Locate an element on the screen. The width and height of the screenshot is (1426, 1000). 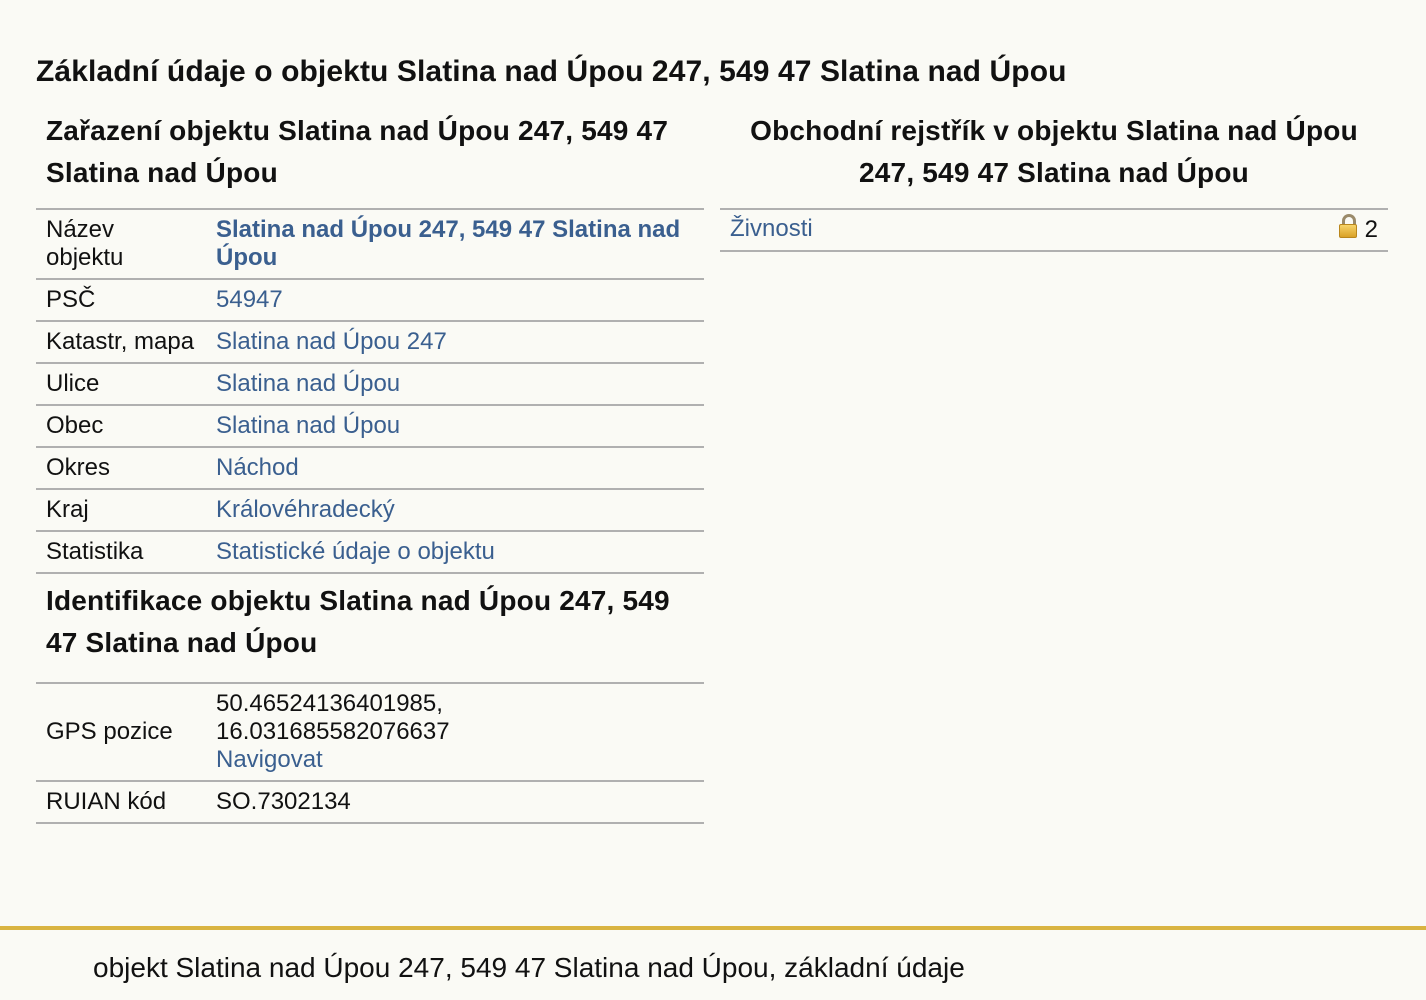
gps-longitude: 16.031685582076637 is located at coordinates (333, 731).